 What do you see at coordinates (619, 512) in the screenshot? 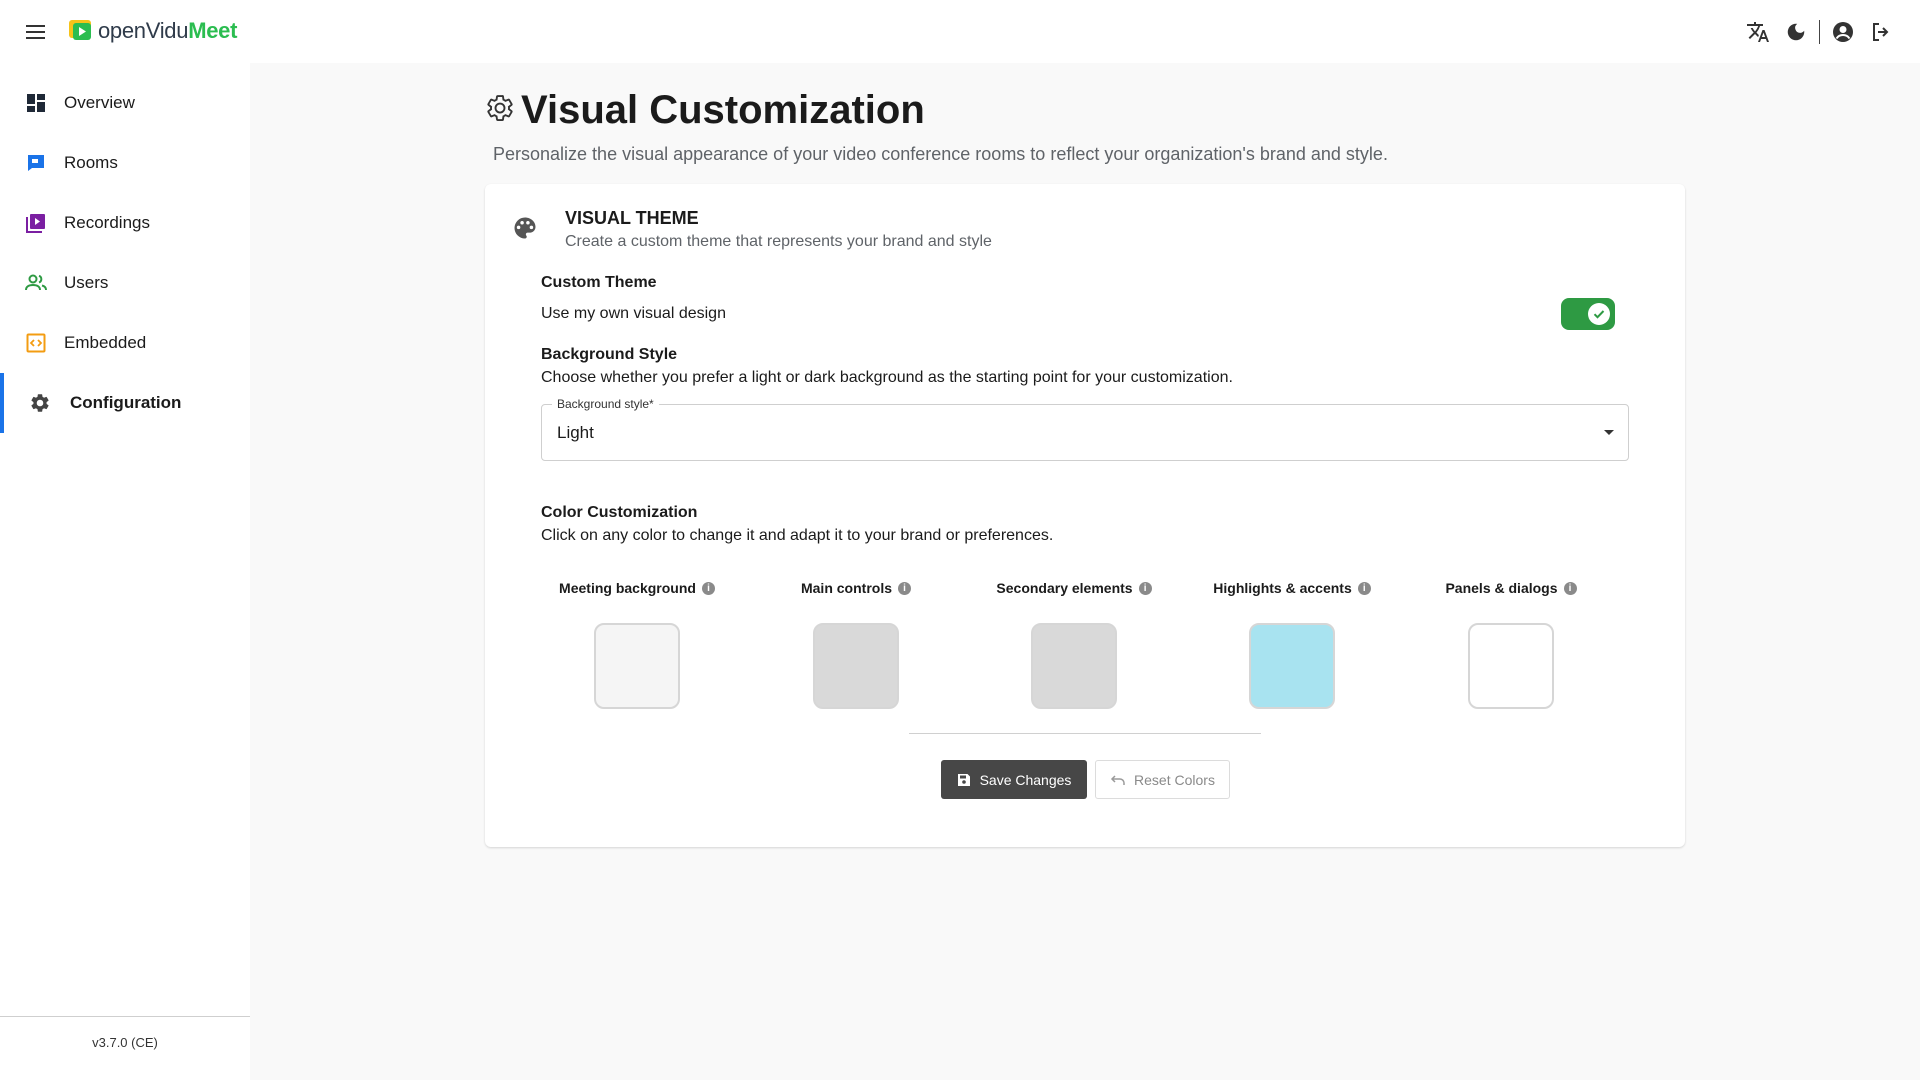
I see `color-customization-label: Color Customization` at bounding box center [619, 512].